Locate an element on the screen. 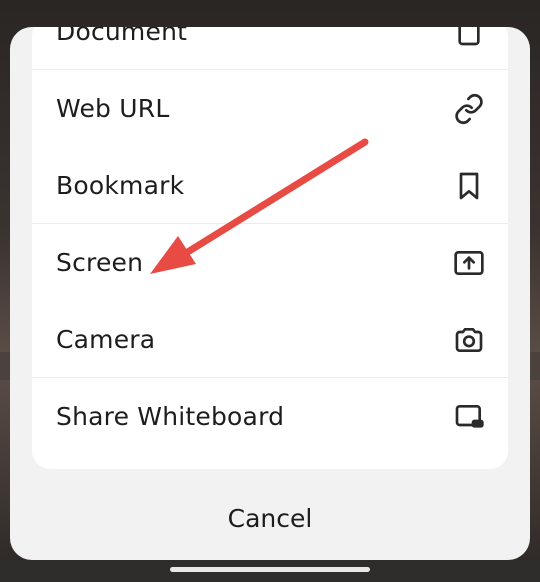  document-icon is located at coordinates (469, 38).